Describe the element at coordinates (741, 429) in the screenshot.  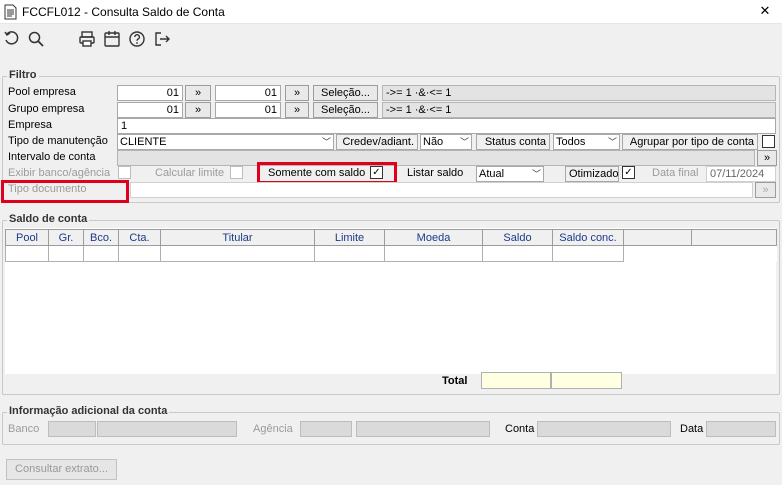
I see `data-input` at that location.